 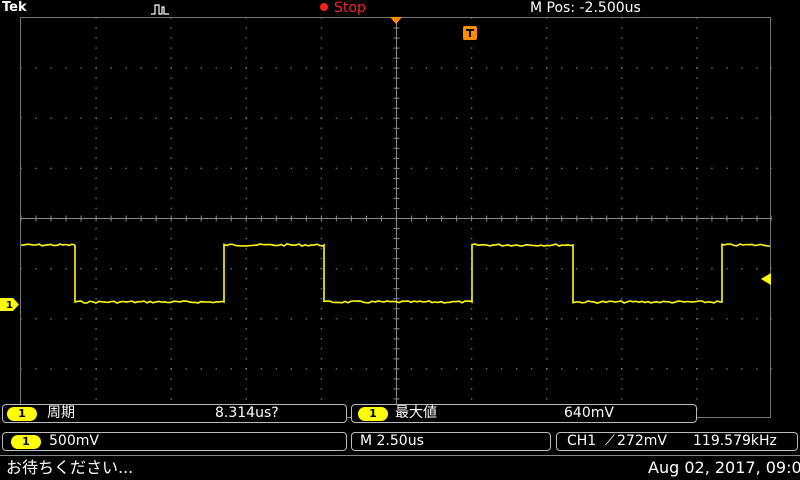 What do you see at coordinates (470, 33) in the screenshot?
I see `trigger-t-icon` at bounding box center [470, 33].